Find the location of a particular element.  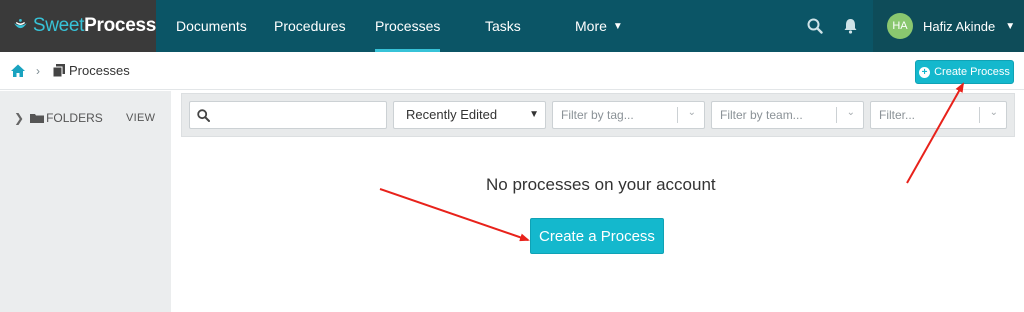

create-a-process-button: Create a Process is located at coordinates (597, 236).